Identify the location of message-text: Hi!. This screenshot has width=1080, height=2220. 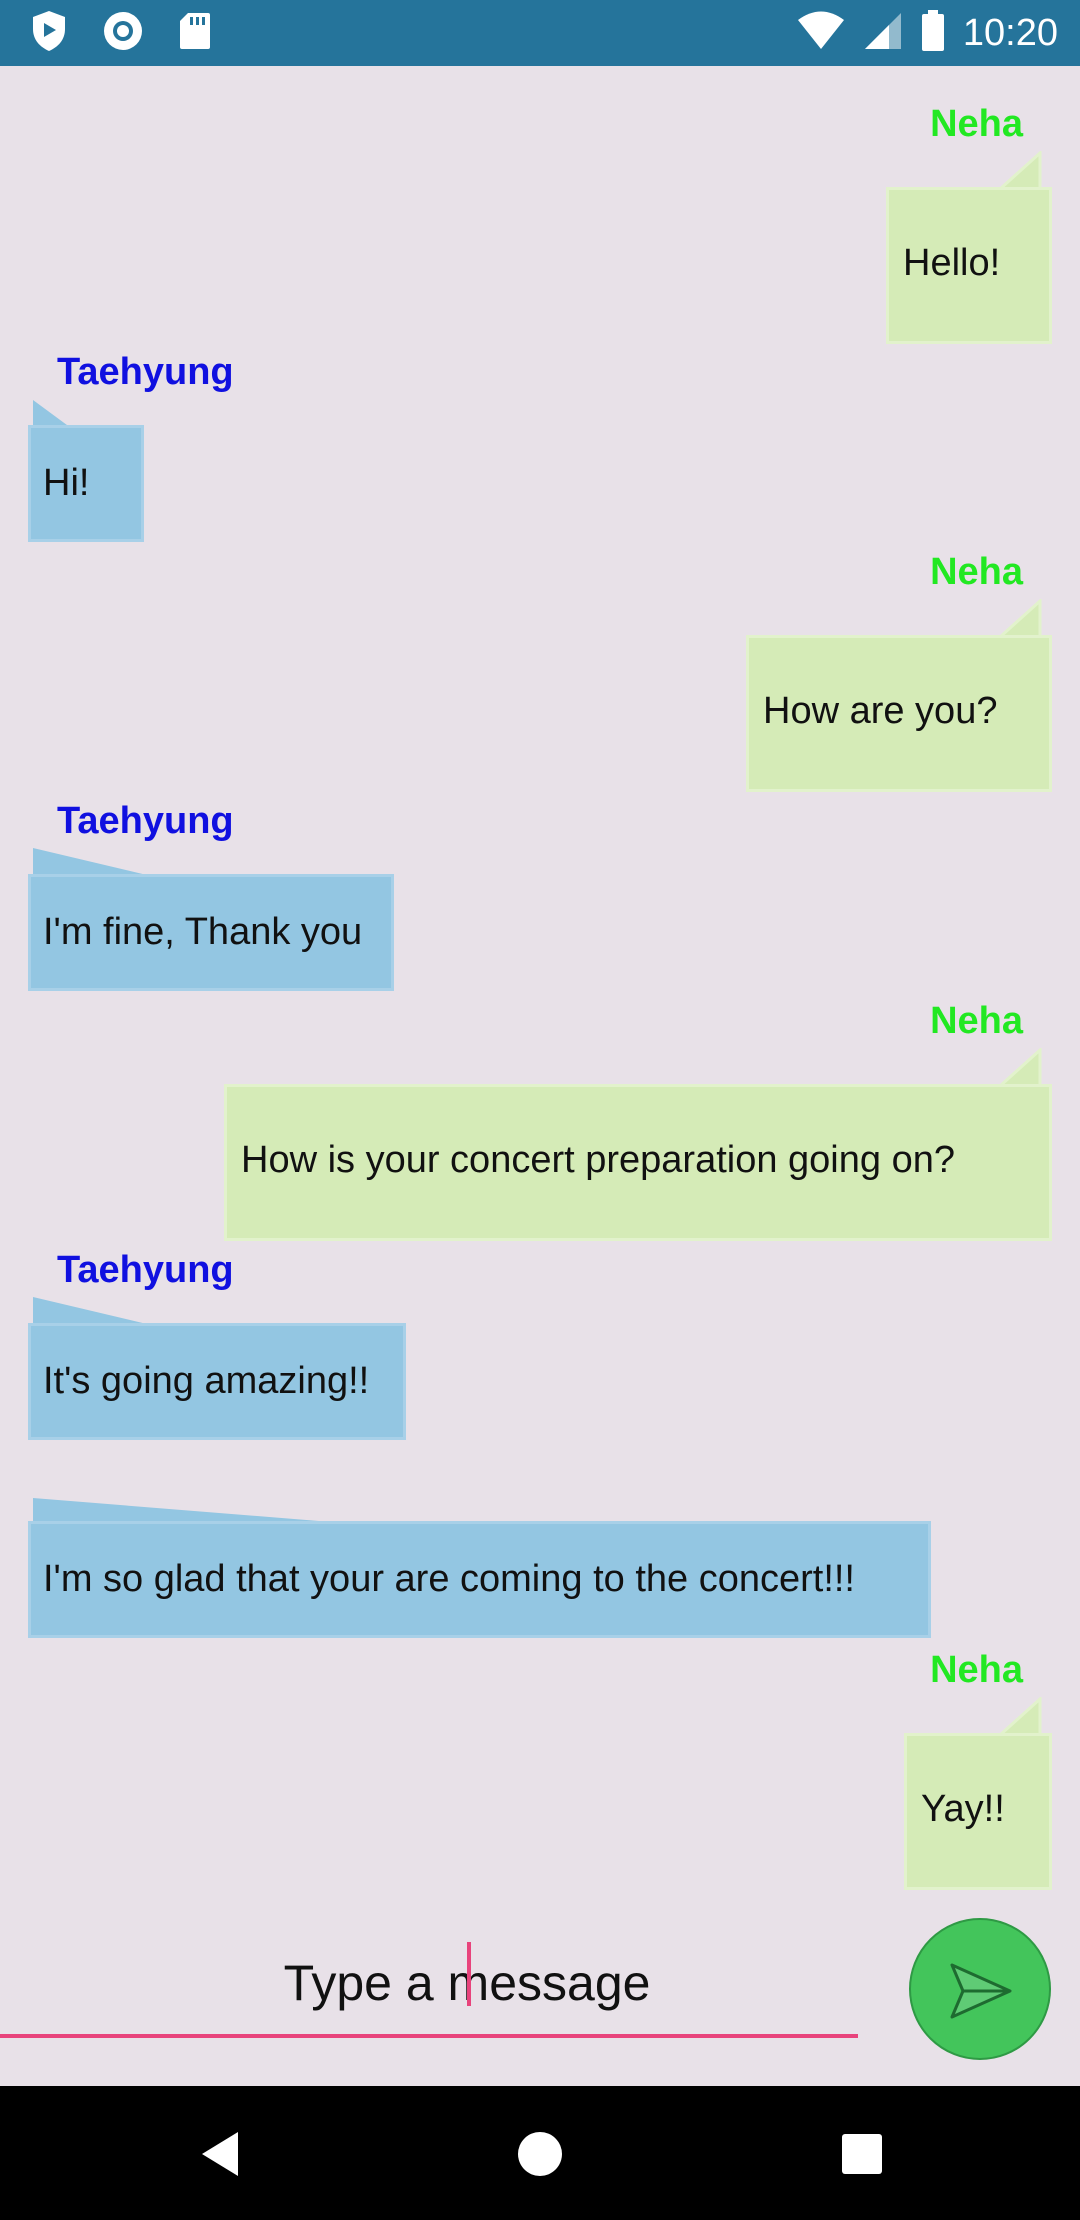
(66, 483).